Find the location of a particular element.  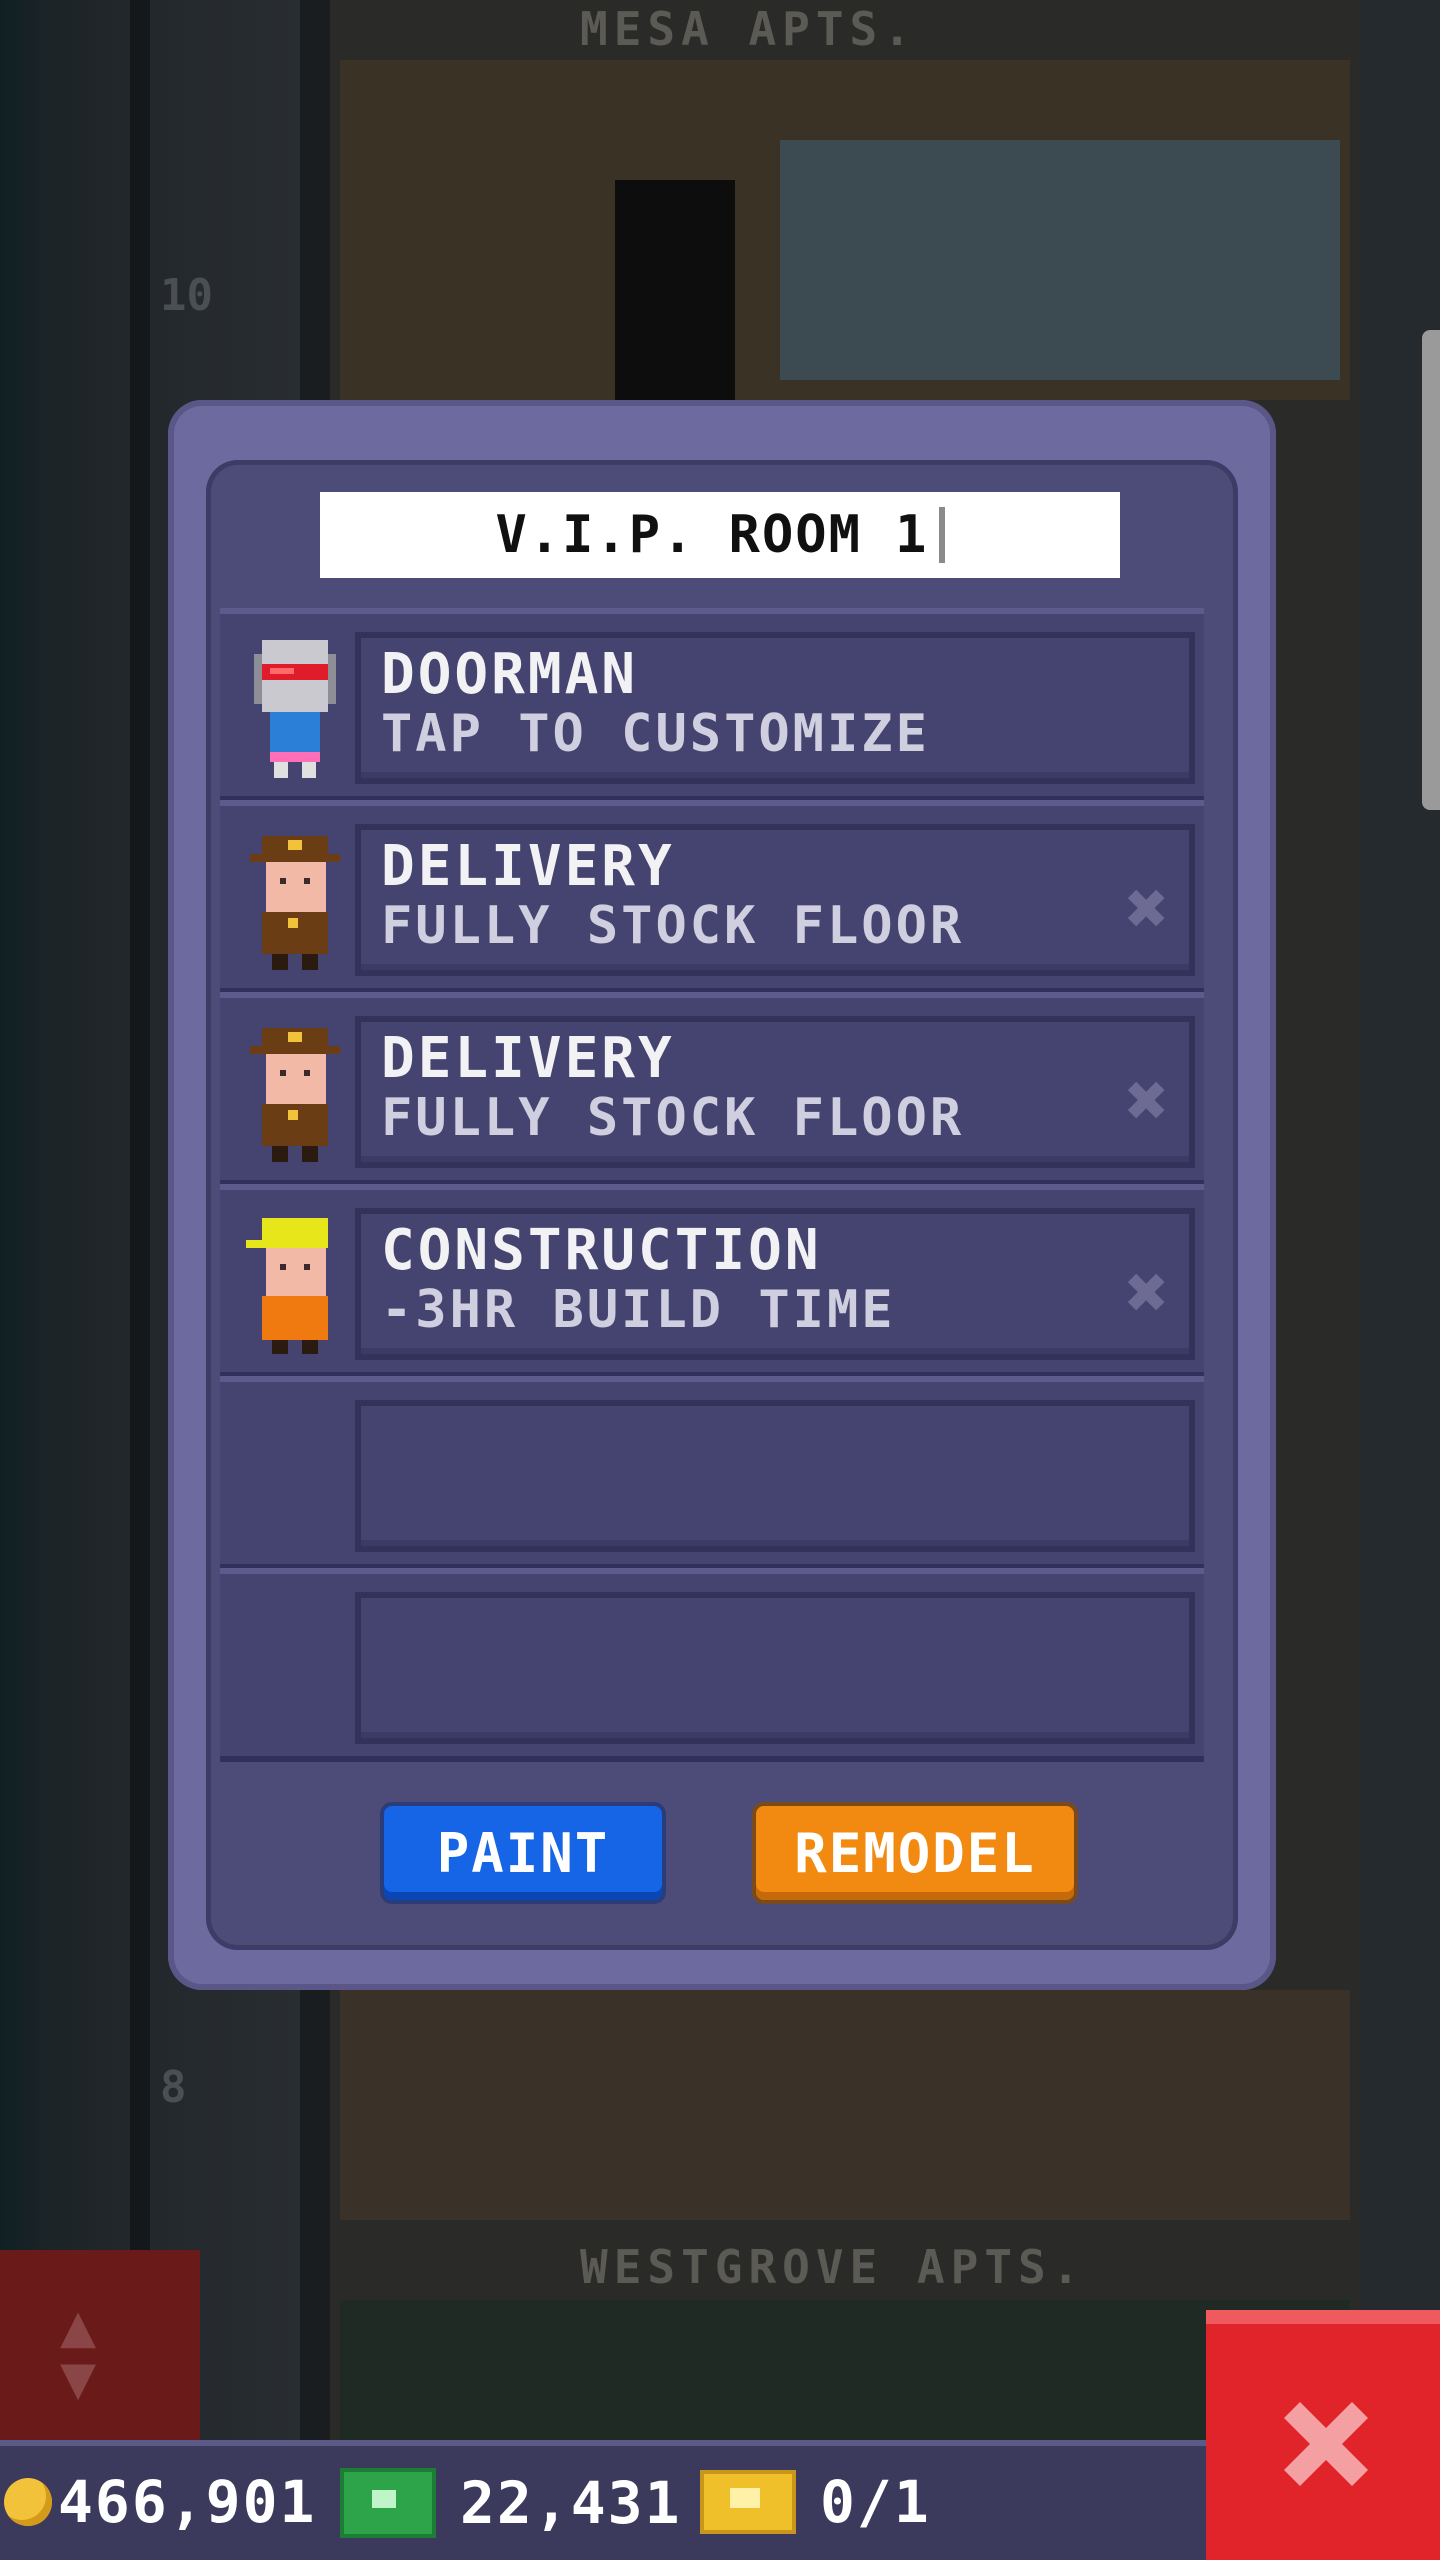

background-door is located at coordinates (675, 290).